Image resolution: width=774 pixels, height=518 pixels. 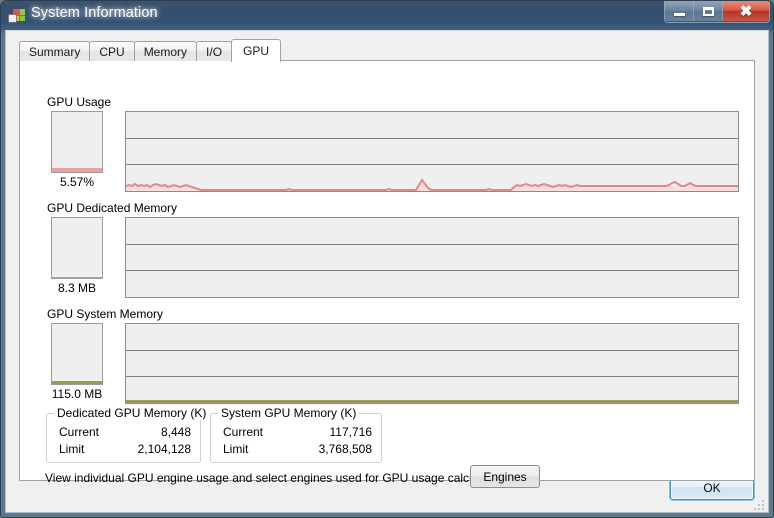 What do you see at coordinates (77, 142) in the screenshot?
I see `gpu-usage-gauge` at bounding box center [77, 142].